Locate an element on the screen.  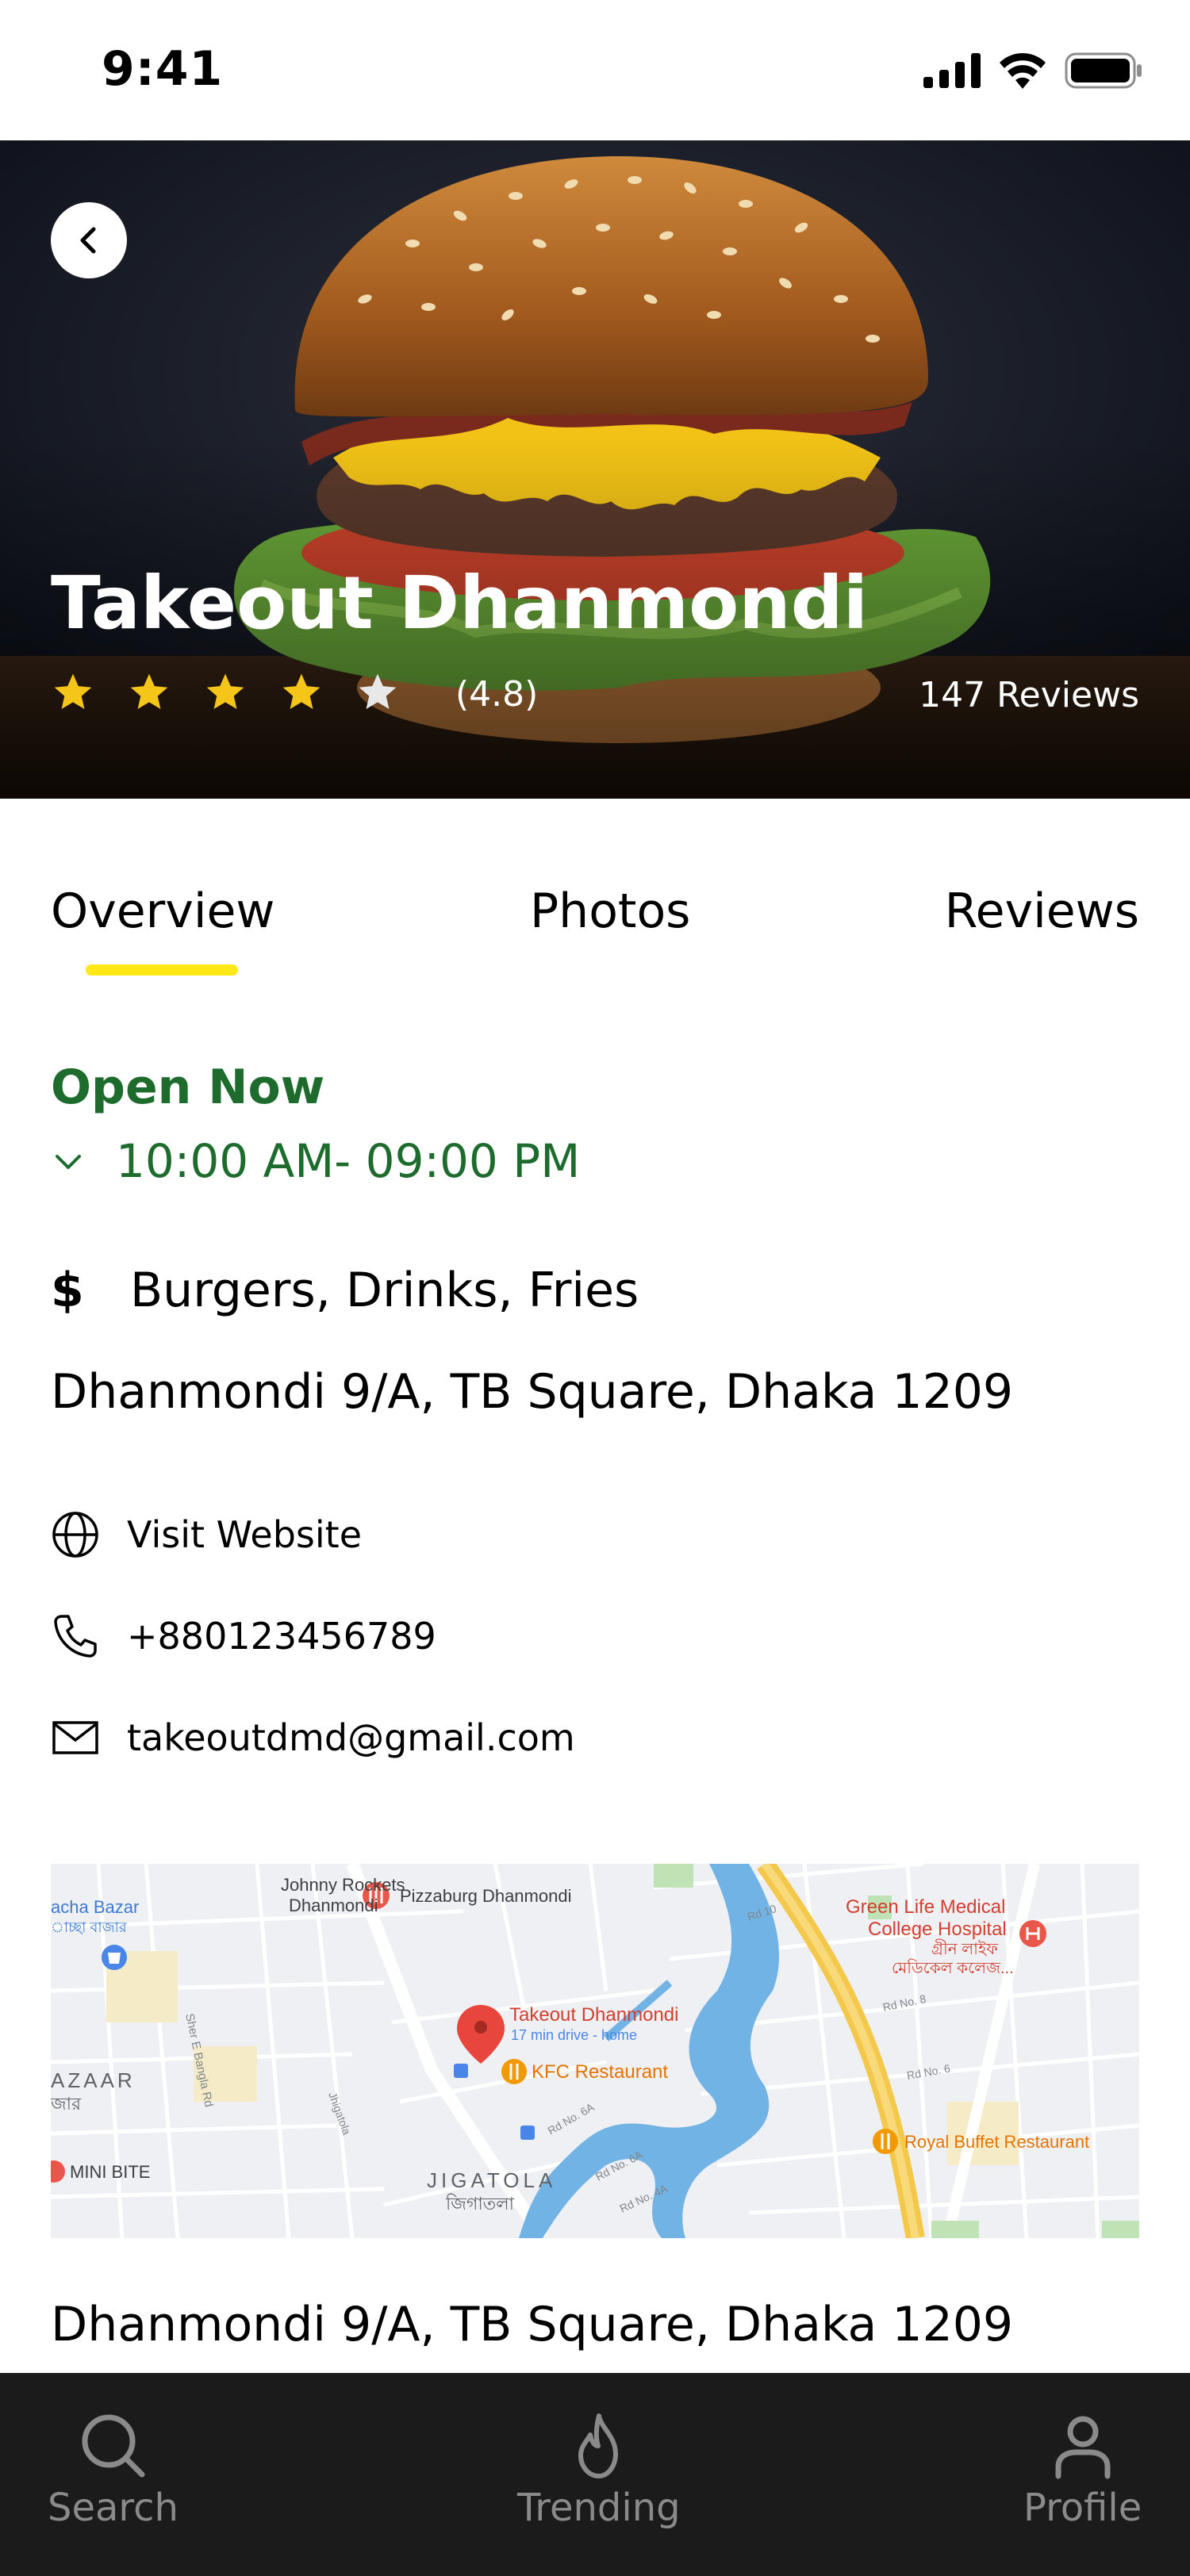
open-status: Open Now is located at coordinates (188, 1087).